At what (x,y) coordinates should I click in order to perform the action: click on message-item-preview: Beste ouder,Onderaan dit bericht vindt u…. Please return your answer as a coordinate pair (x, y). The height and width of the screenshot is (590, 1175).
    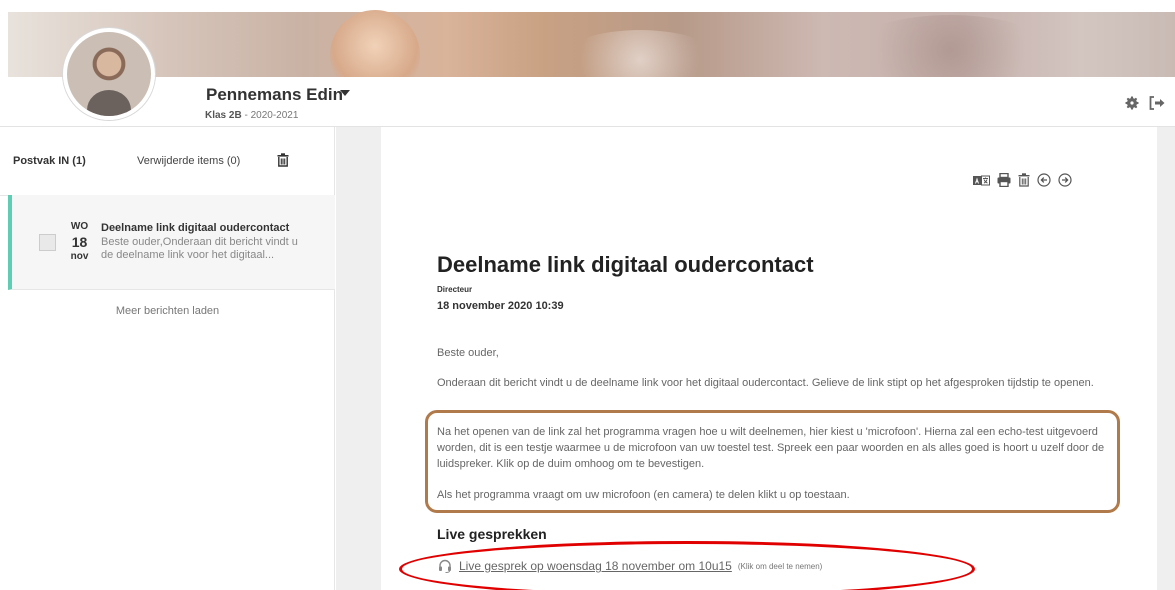
    Looking at the image, I should click on (199, 248).